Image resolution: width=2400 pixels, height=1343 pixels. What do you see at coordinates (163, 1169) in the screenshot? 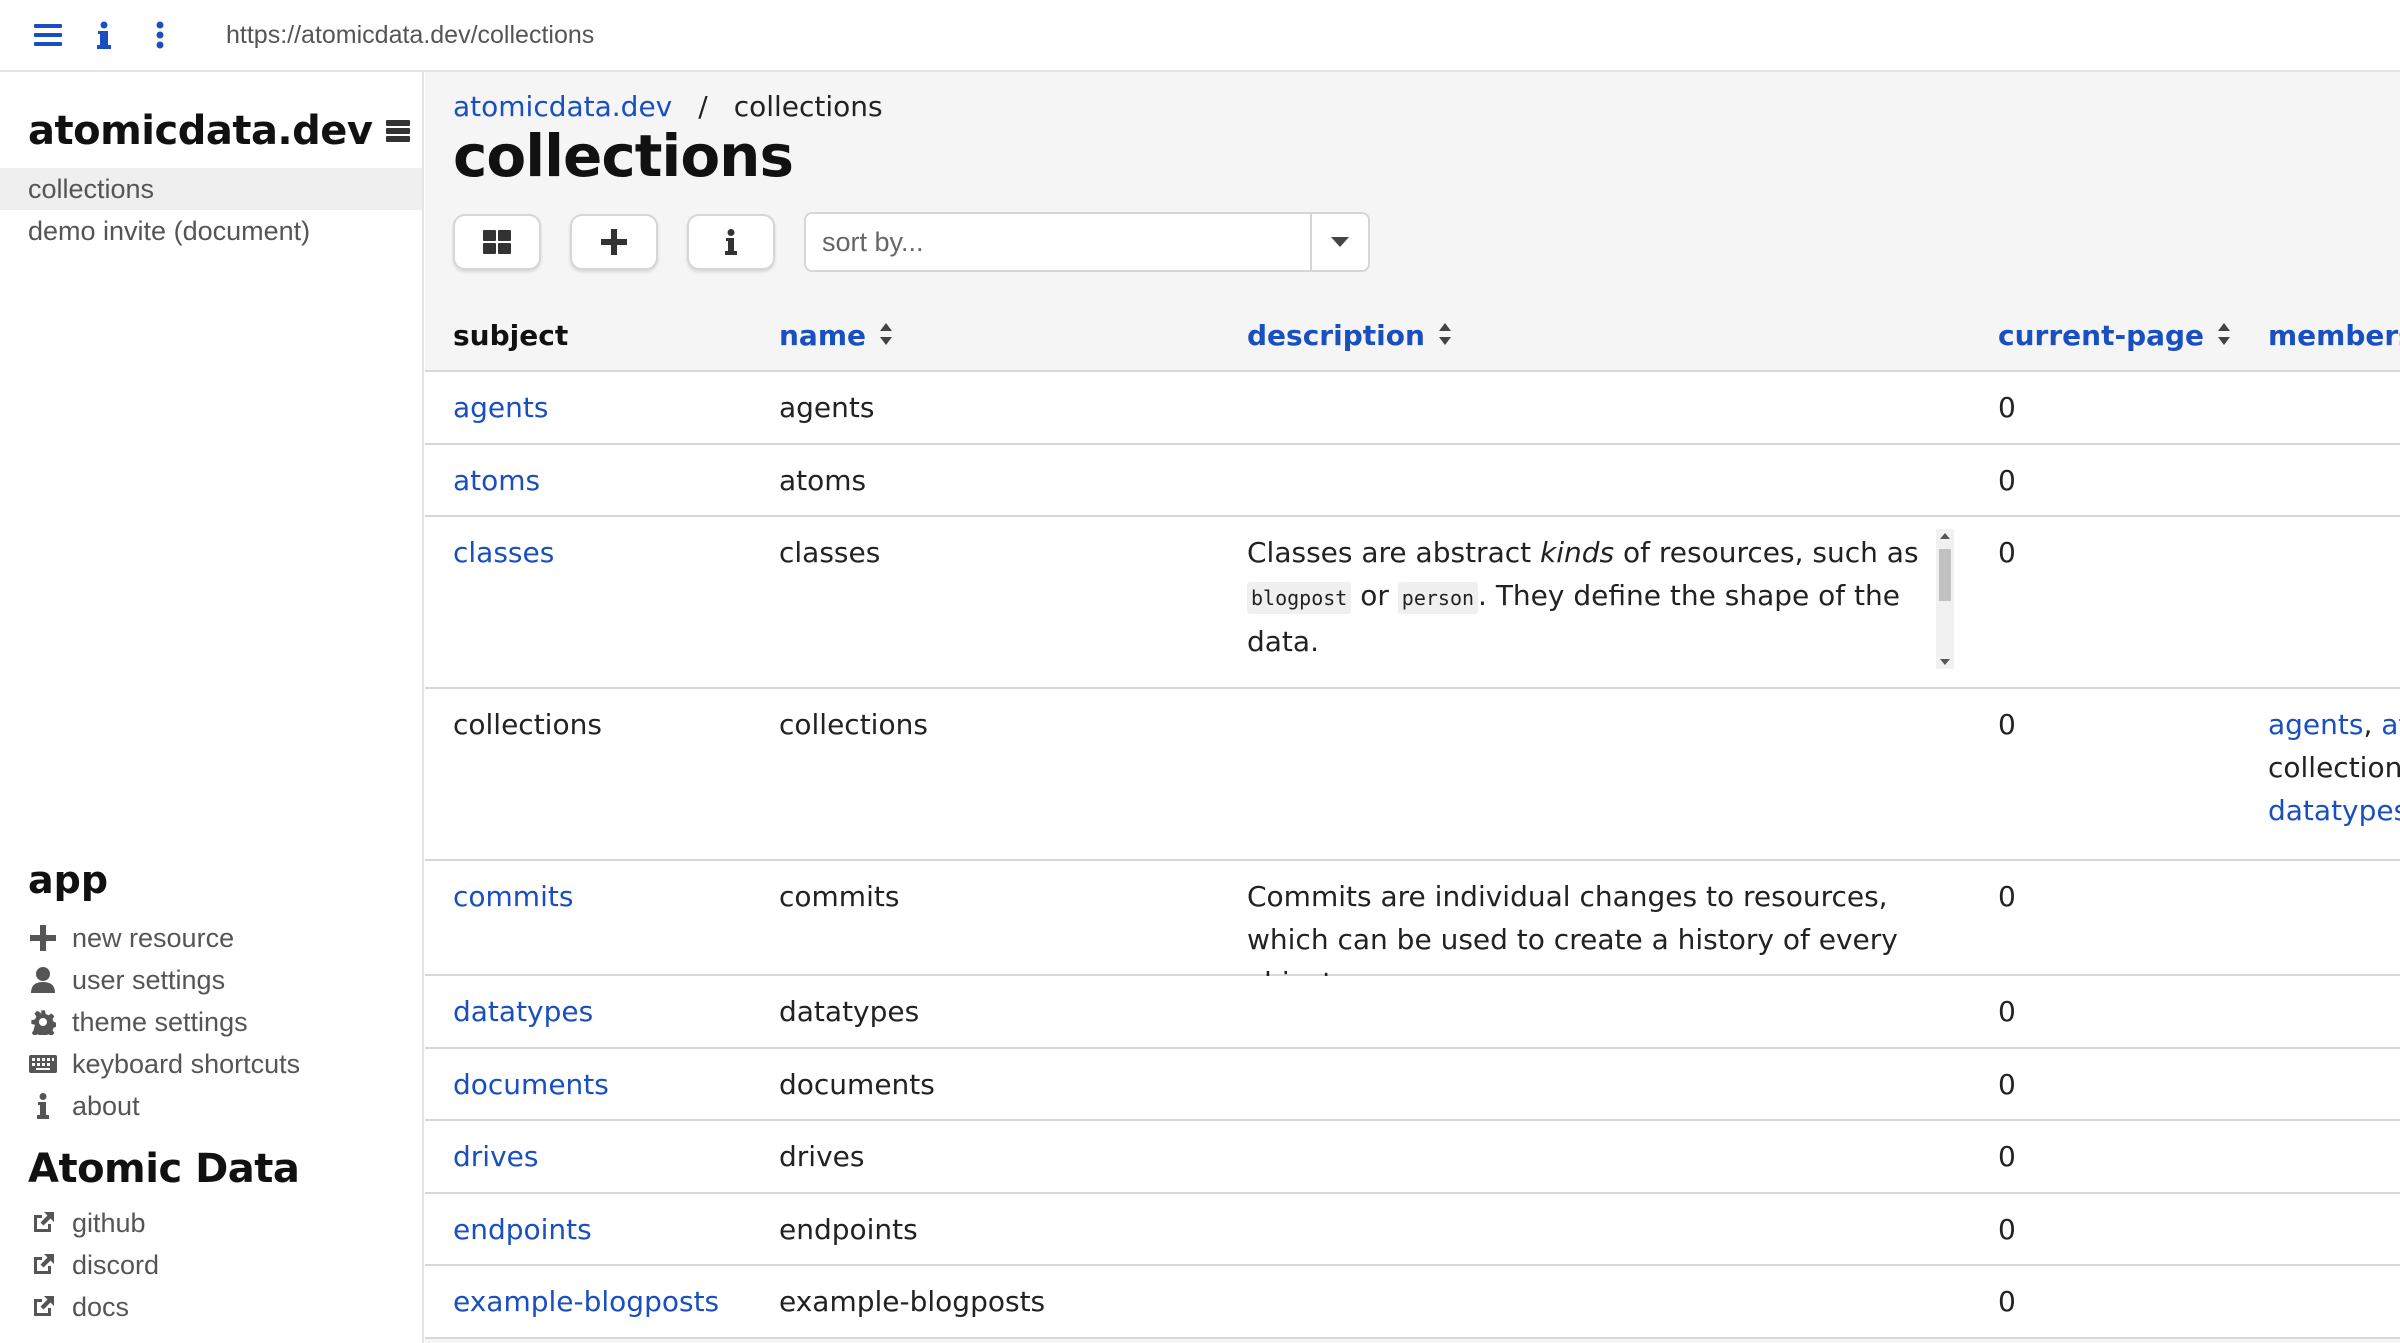
I see `atomic-data-logo: Atomic Data` at bounding box center [163, 1169].